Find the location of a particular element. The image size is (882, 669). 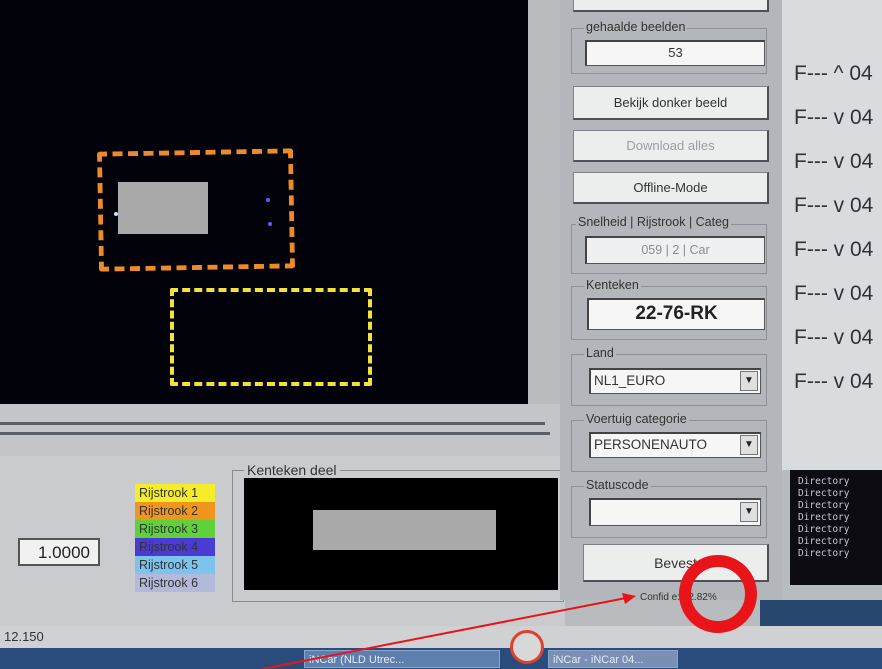

annotation-arrow-line is located at coordinates (444, 633).